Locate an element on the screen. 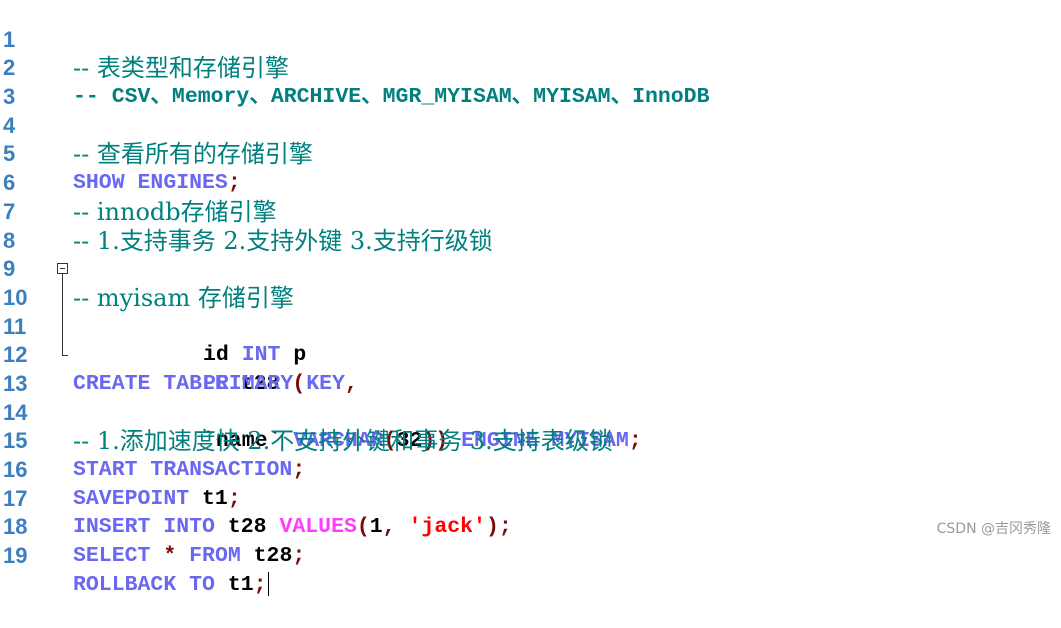 Image resolution: width=1061 pixels, height=628 pixels. code-line: 19 ROLLBACK TO t1; is located at coordinates (530, 555).